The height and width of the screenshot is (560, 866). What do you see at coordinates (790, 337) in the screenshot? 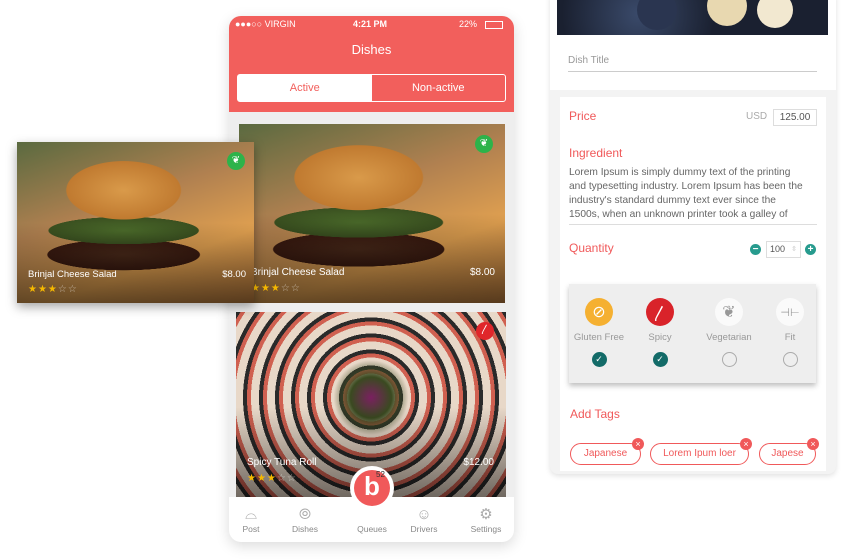
I see `option-label: Fit` at bounding box center [790, 337].